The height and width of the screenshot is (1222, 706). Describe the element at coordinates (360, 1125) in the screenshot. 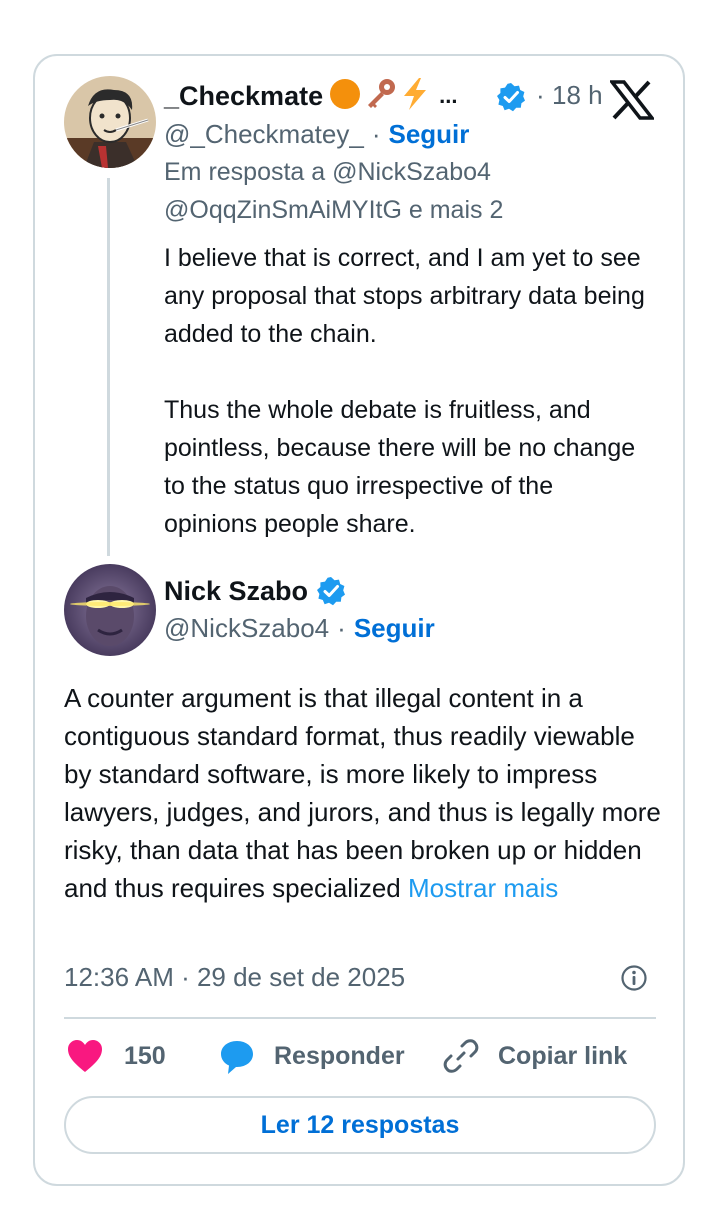

I see `read-replies-button: Ler 12 respostas` at that location.